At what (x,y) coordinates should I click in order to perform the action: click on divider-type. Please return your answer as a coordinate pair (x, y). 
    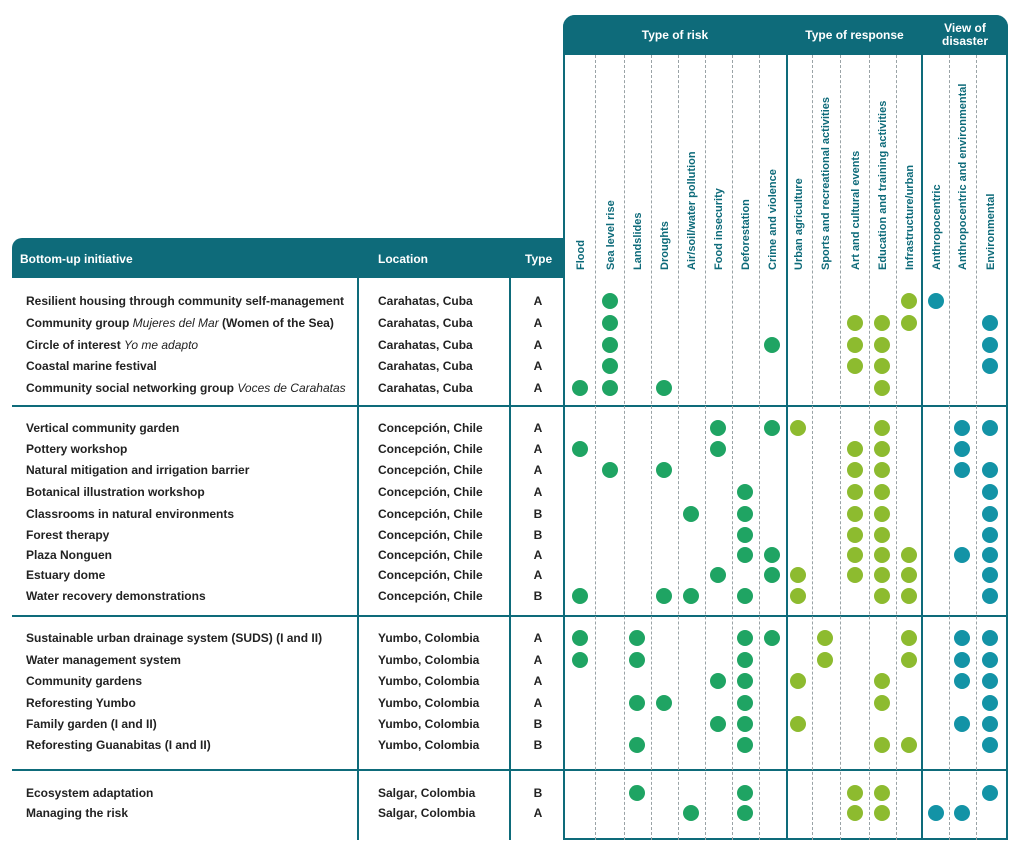
    Looking at the image, I should click on (510, 539).